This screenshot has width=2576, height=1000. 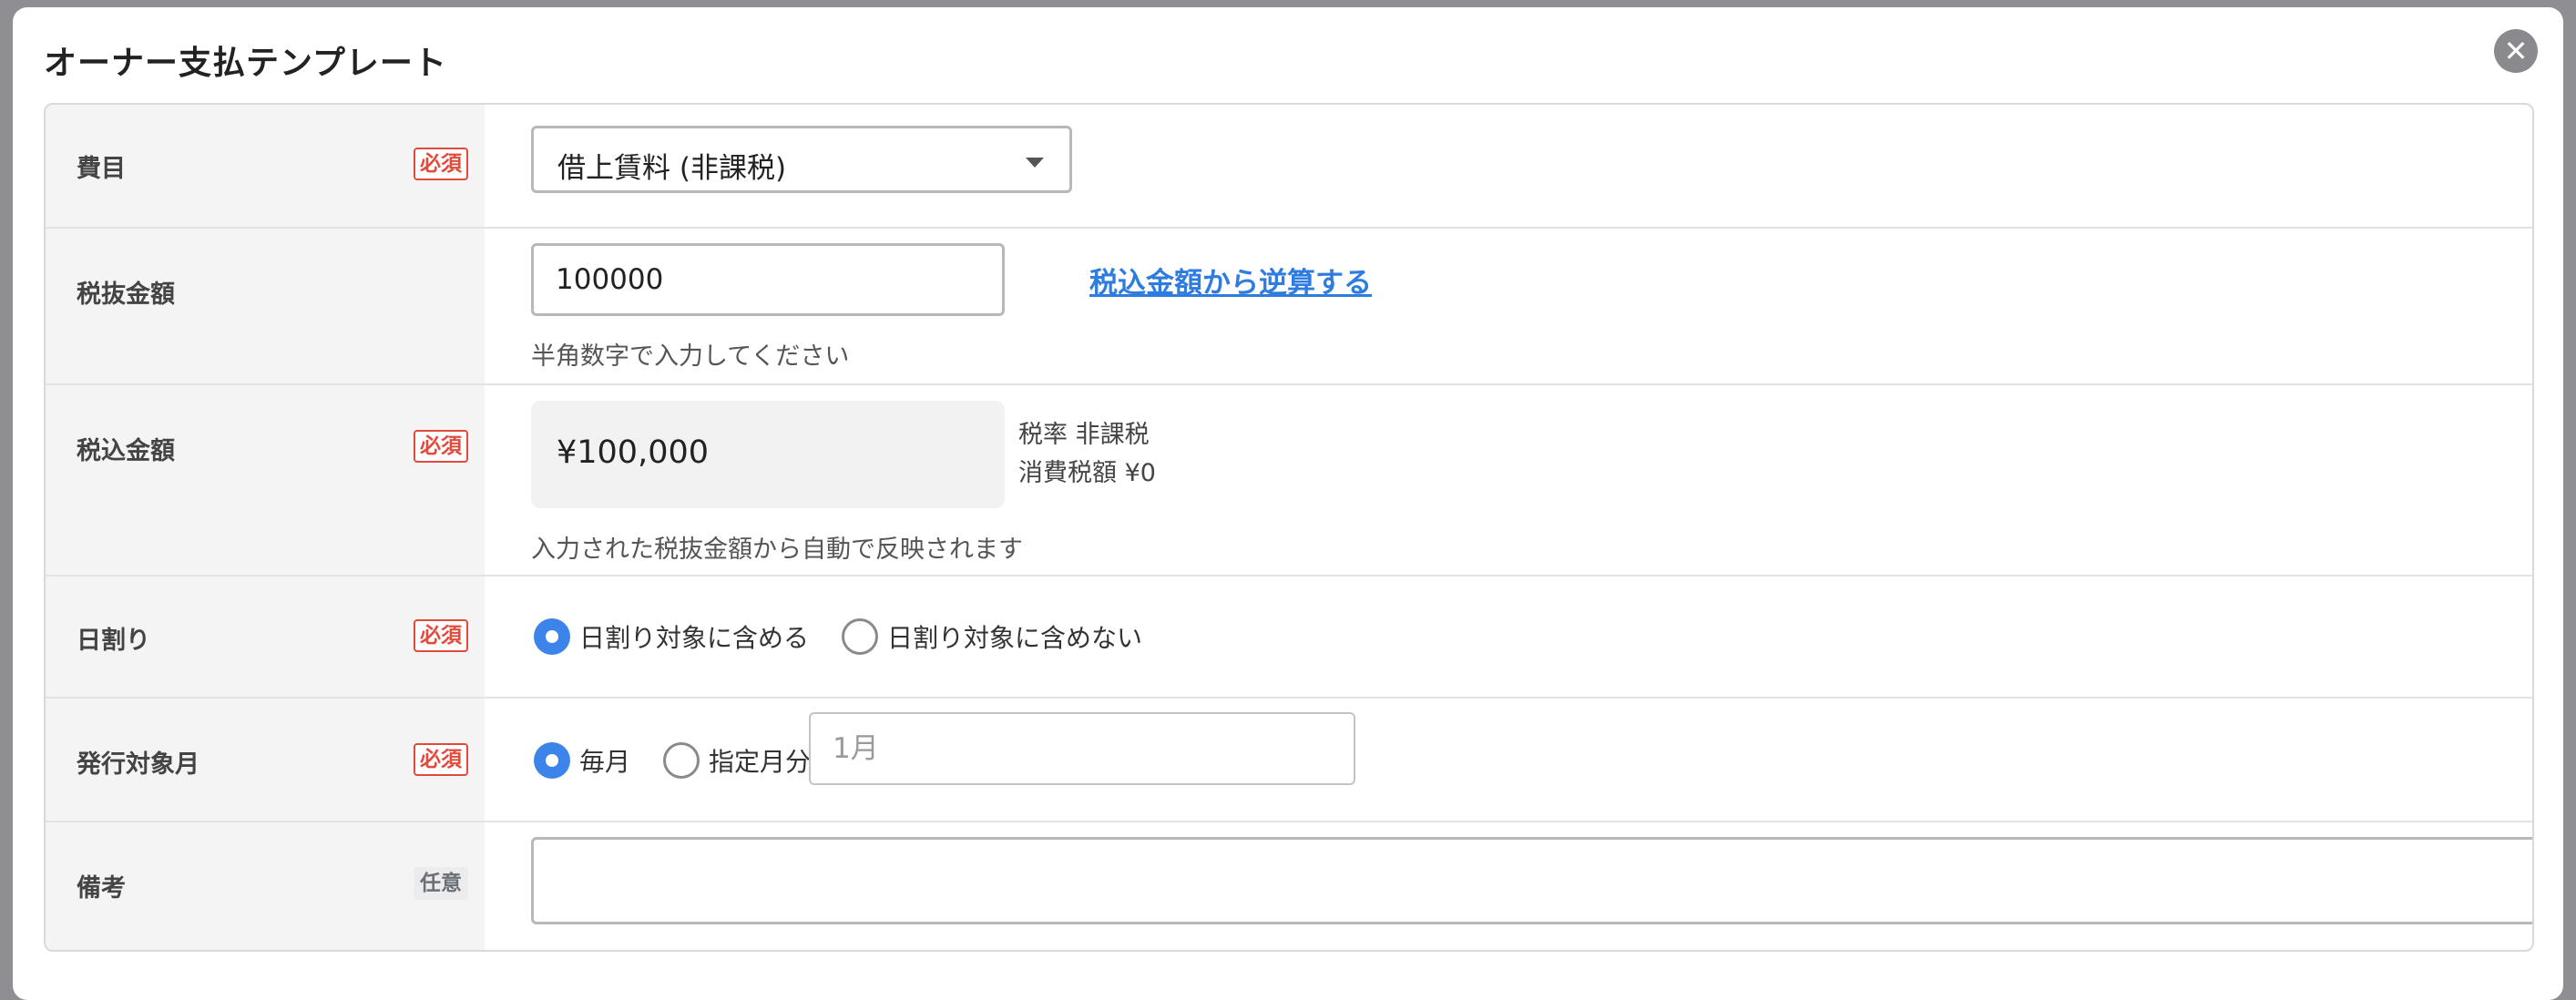 What do you see at coordinates (113, 641) in the screenshot?
I see `field-label-proration: 日割り` at bounding box center [113, 641].